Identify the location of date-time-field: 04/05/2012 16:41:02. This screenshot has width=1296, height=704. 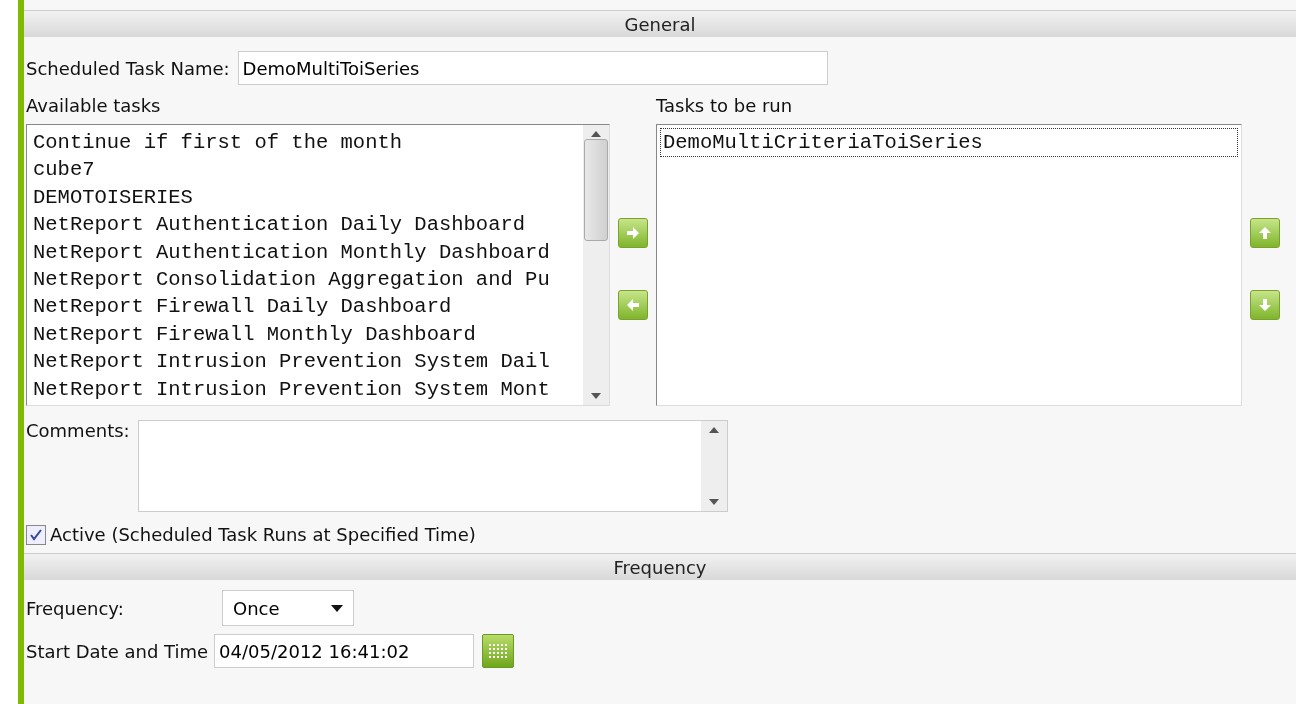
(344, 651).